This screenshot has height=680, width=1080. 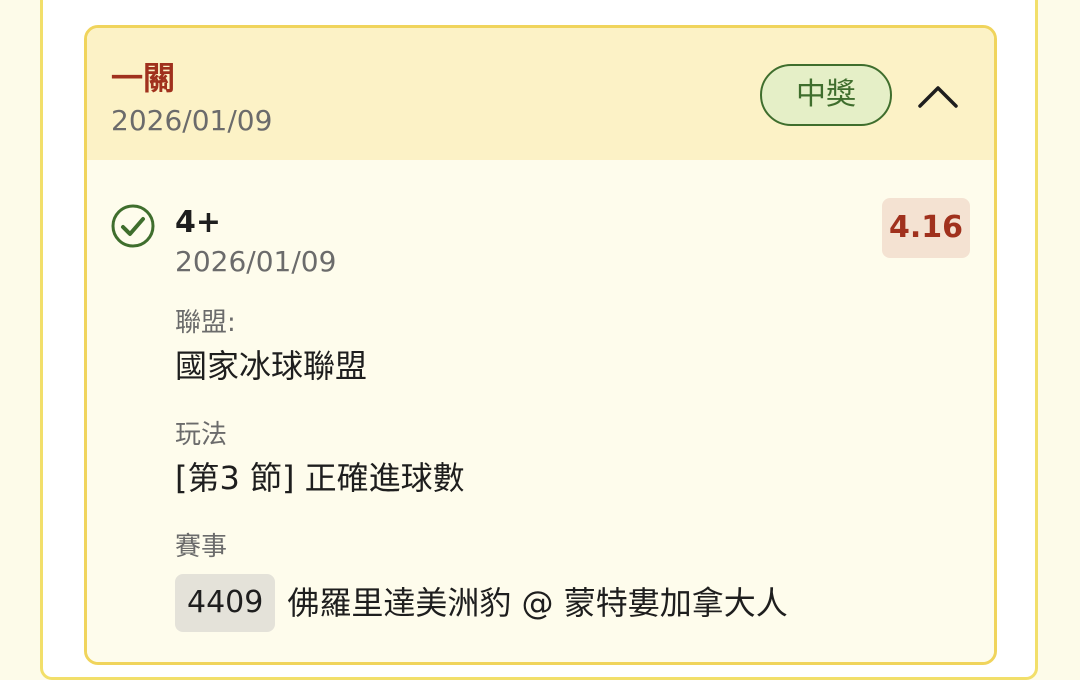 I want to click on odds-badge: 4.16, so click(x=926, y=228).